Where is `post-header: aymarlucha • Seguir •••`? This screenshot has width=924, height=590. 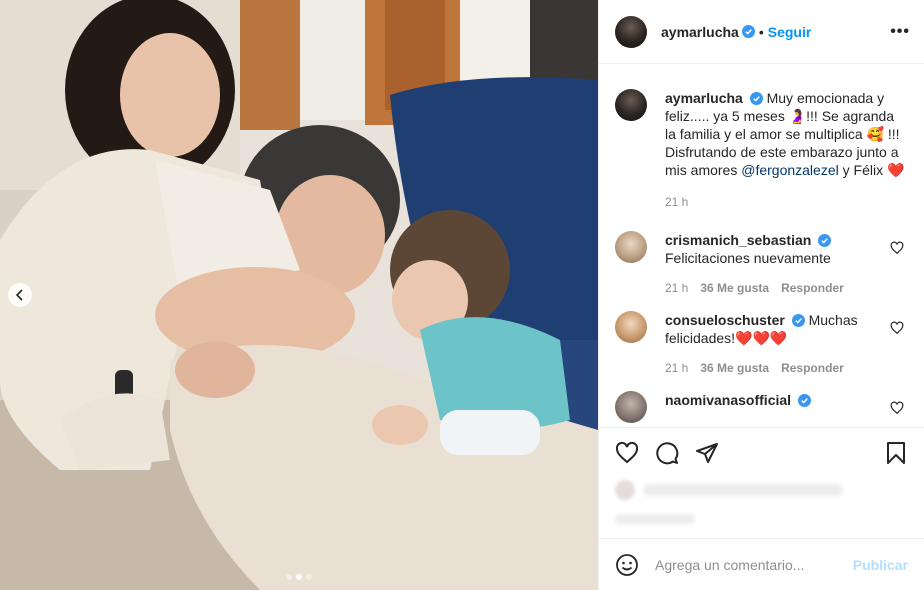
post-header: aymarlucha • Seguir ••• is located at coordinates (761, 32).